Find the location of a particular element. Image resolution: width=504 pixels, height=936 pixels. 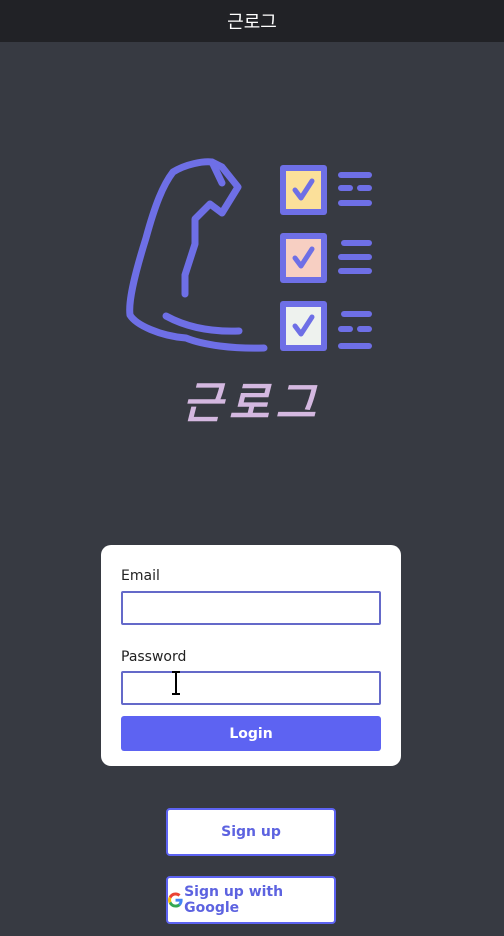

signup-button: Sign up is located at coordinates (251, 832).